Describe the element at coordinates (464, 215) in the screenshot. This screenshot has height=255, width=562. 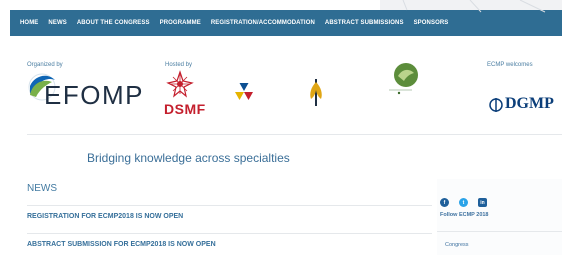
I see `follow-ecmp-label: Follow ECMP 2018` at that location.